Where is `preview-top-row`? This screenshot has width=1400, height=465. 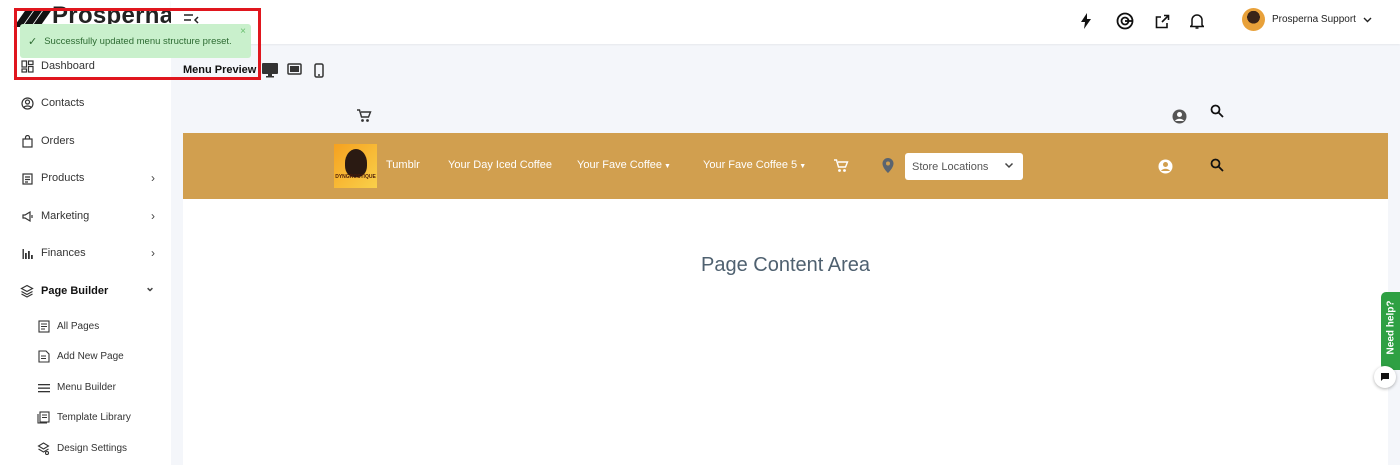 preview-top-row is located at coordinates (785, 114).